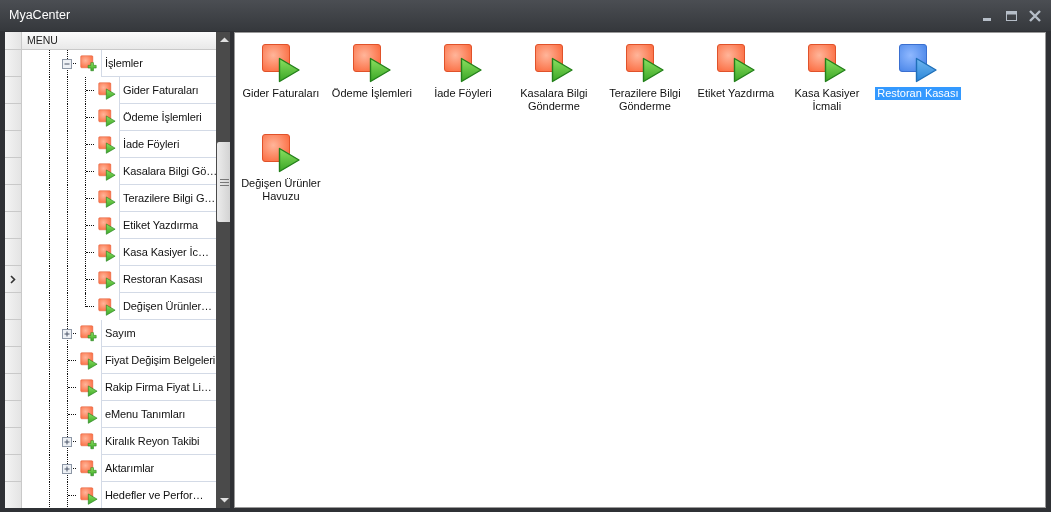 This screenshot has height=512, width=1051. Describe the element at coordinates (827, 88) in the screenshot. I see `launcher-item: Kasa Kasiyer İcmali` at that location.